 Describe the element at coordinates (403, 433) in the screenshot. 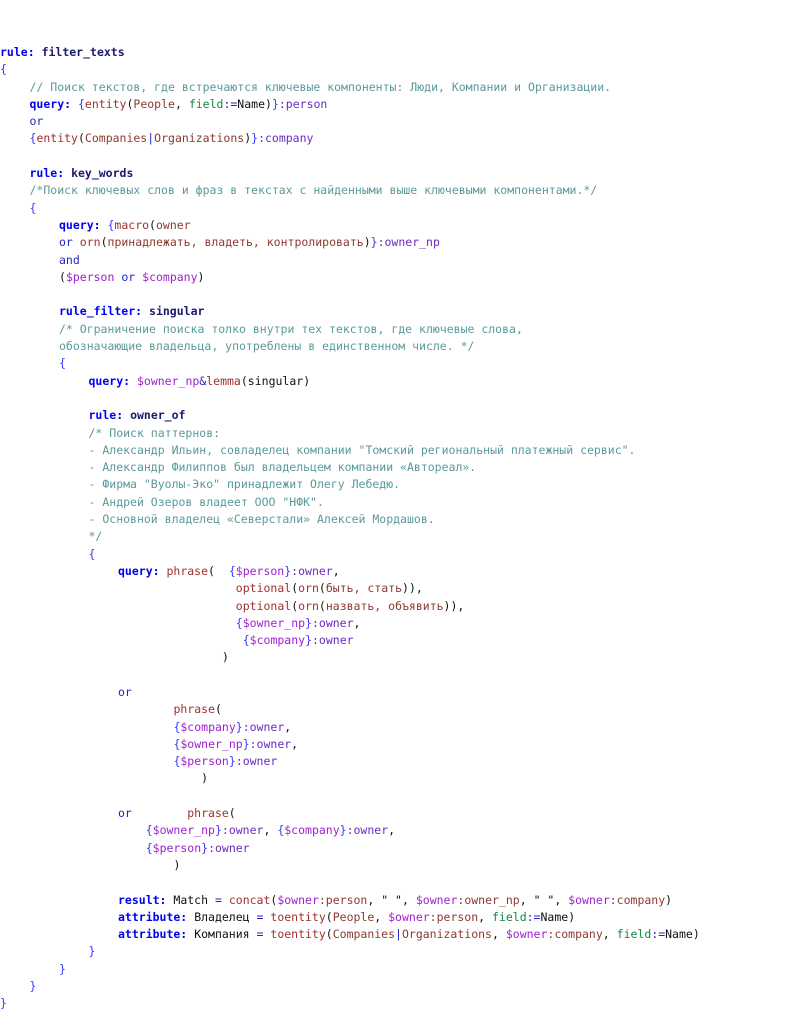

I see `code-line: /* Поиск паттернов:` at that location.